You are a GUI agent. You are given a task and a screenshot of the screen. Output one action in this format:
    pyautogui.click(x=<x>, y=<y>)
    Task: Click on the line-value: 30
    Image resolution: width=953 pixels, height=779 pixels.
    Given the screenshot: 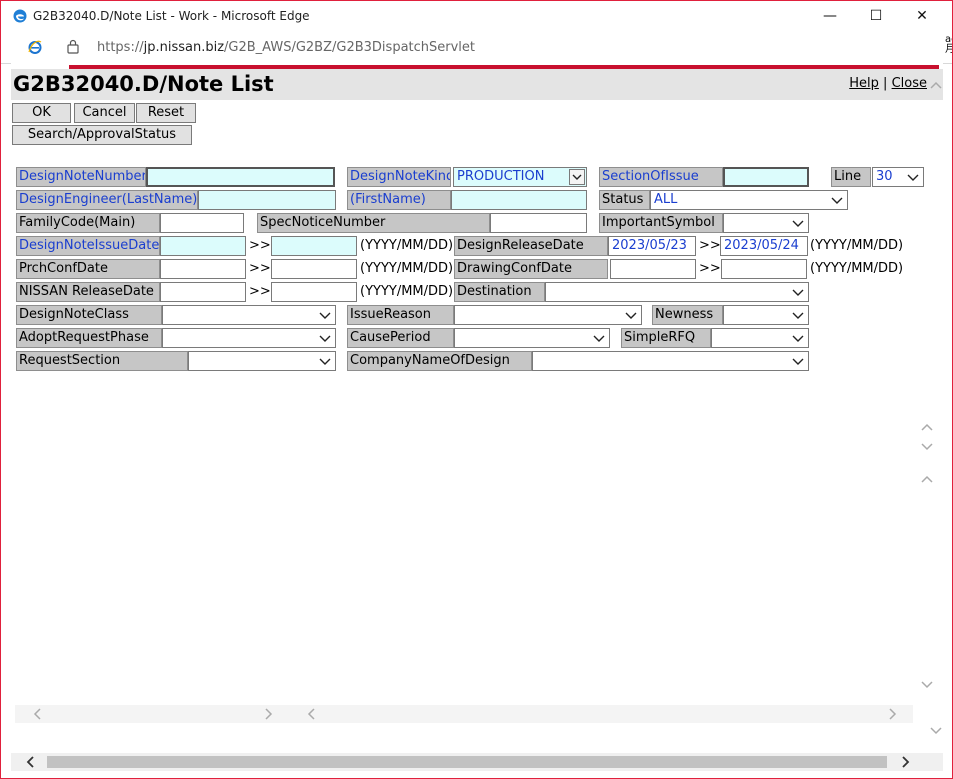 What is the action you would take?
    pyautogui.click(x=884, y=176)
    